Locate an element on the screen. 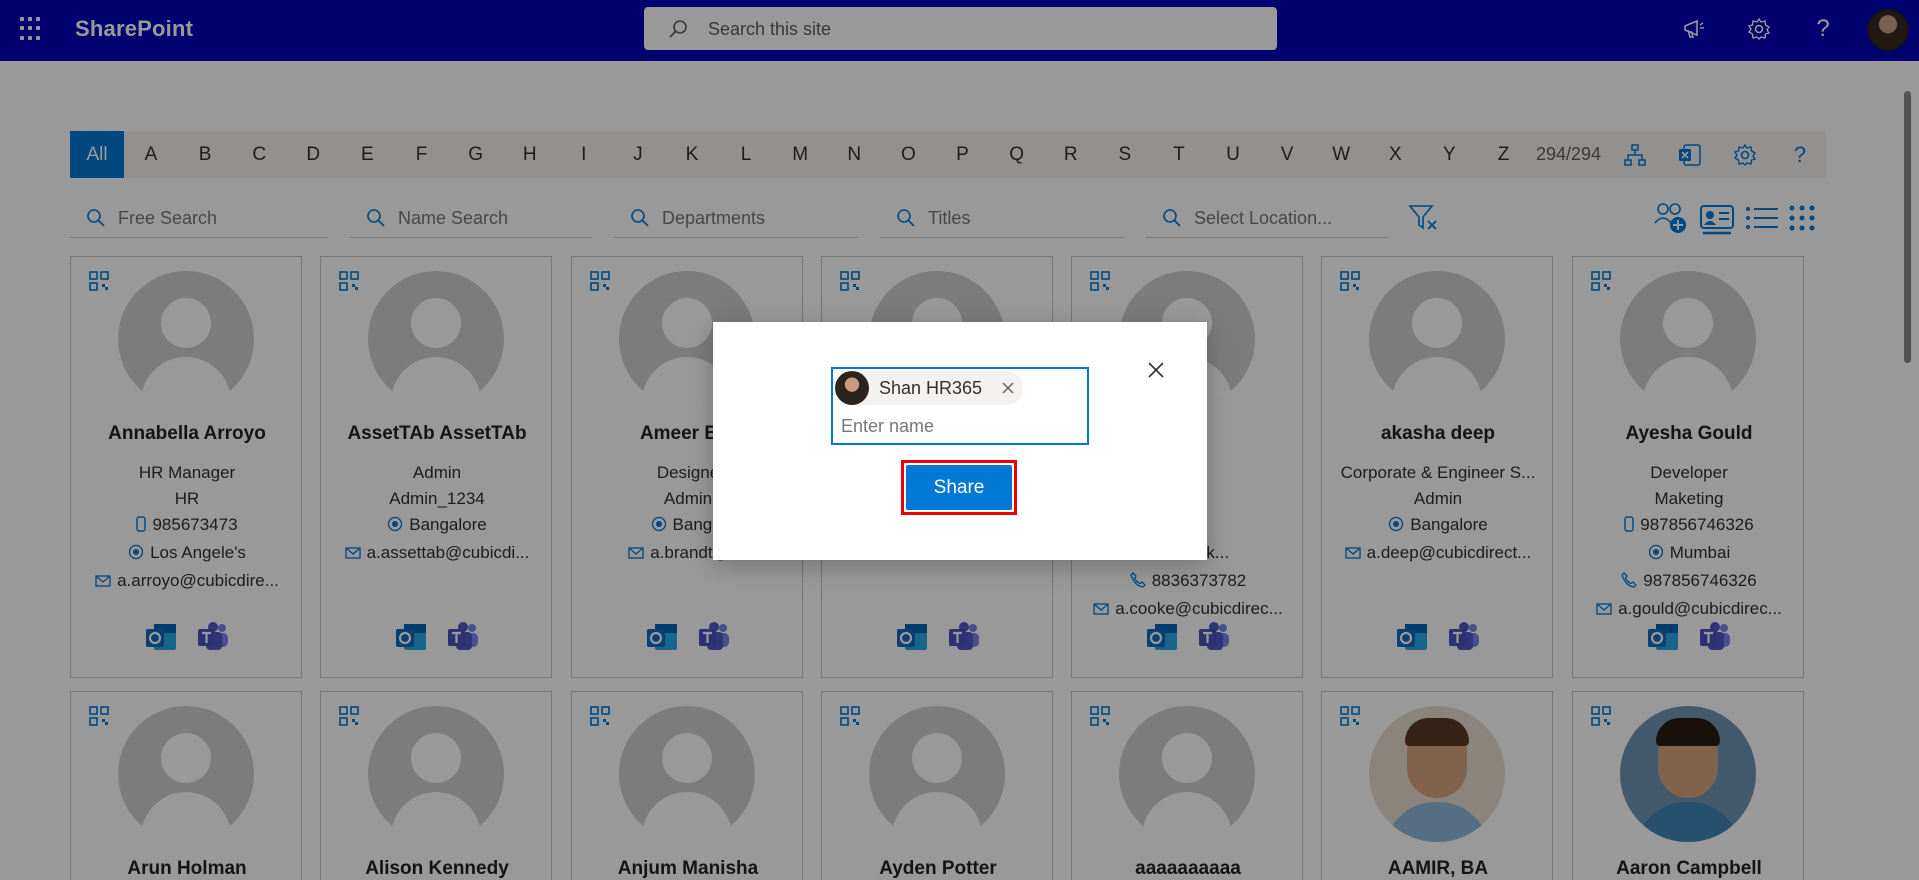 This screenshot has height=880, width=1919. selected-person-name: Shan HR365 is located at coordinates (931, 388).